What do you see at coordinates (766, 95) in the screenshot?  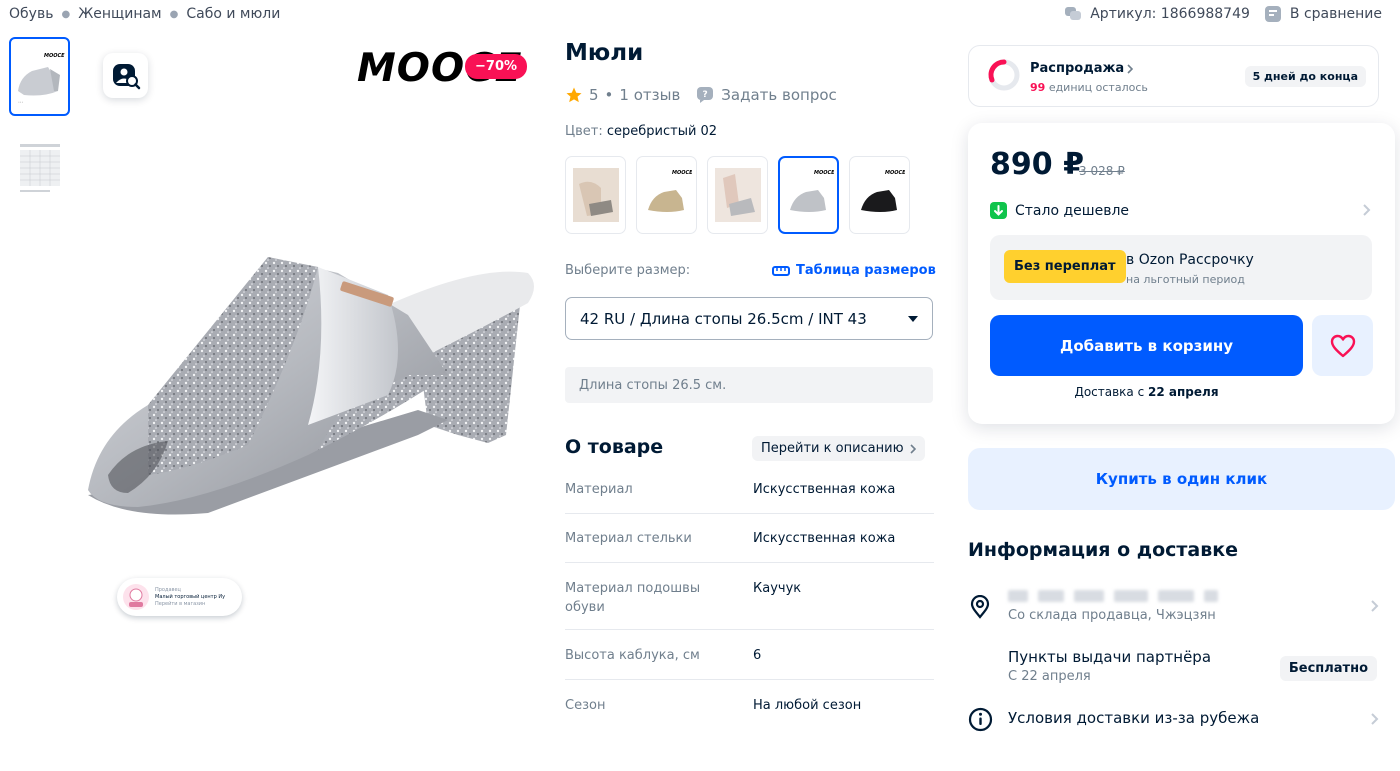 I see `ask-question-button: ? Задать вопрос` at bounding box center [766, 95].